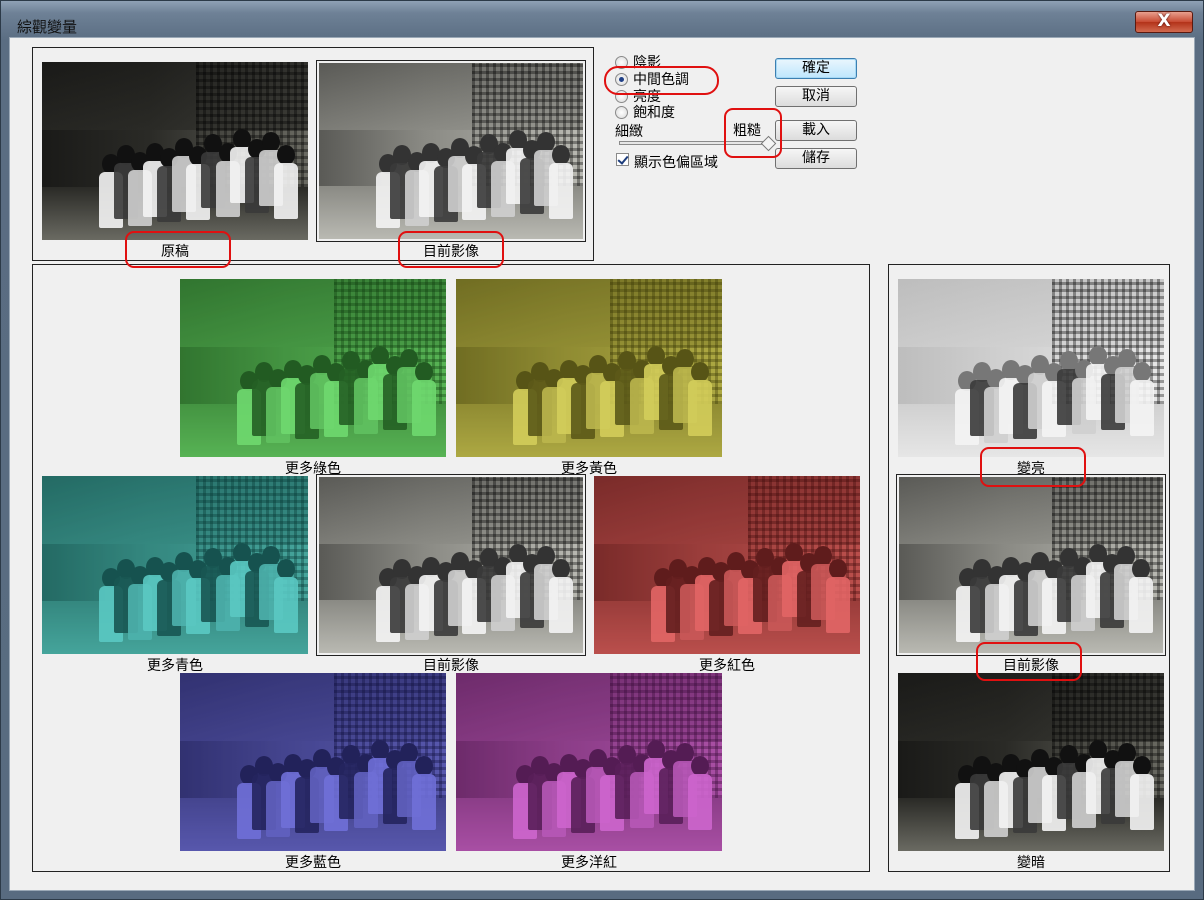 The image size is (1204, 900). I want to click on thumbnail-brightness-current, so click(1031, 565).